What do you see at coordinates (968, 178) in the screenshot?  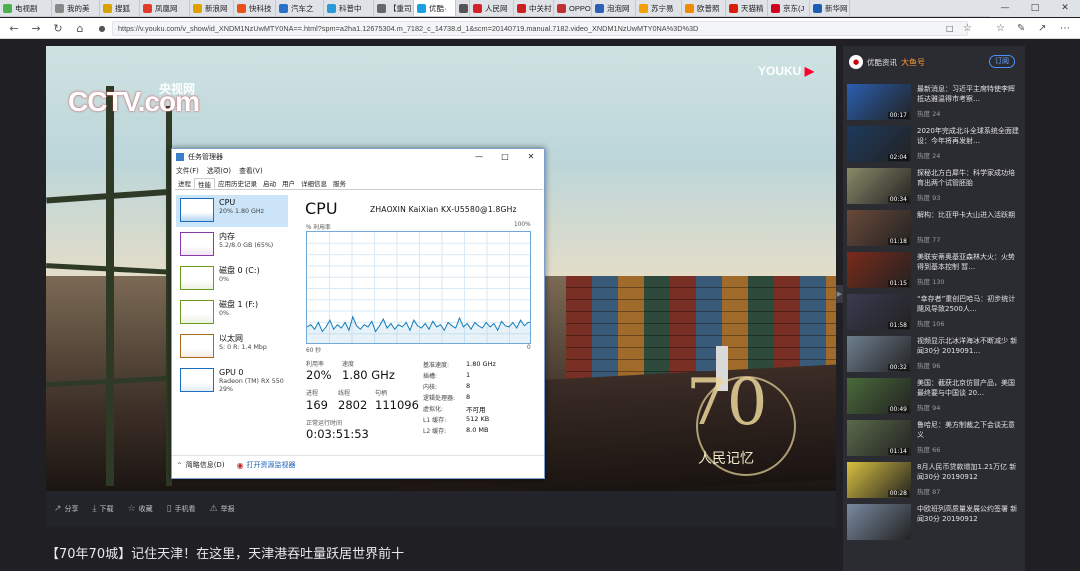 I see `video-item-title: 探秘北方白犀牛：科学家成功培育出两个试管胚胎` at bounding box center [968, 178].